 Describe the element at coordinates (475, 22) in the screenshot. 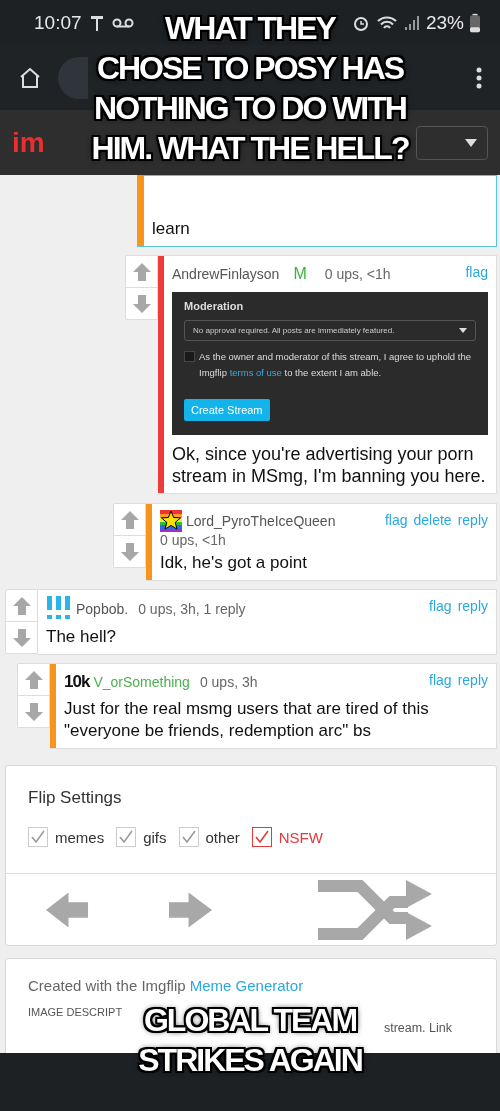

I see `battery-icon` at that location.